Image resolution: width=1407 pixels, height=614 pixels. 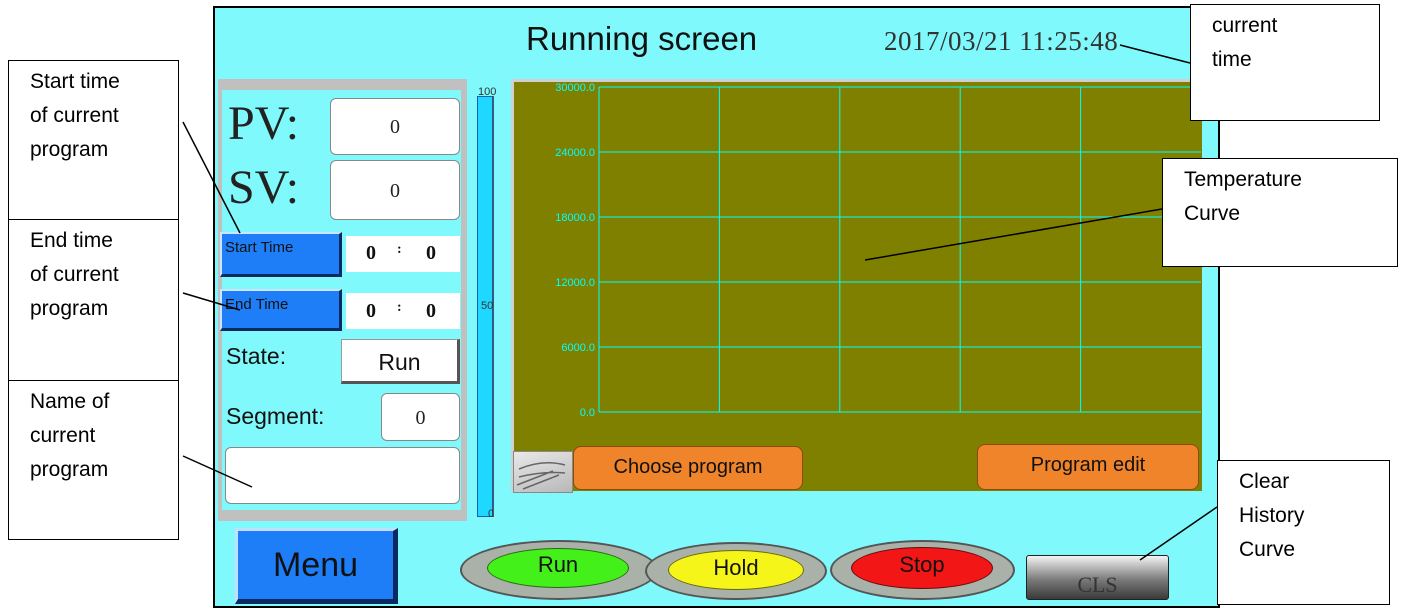 What do you see at coordinates (431, 253) in the screenshot?
I see `start-time-minute: 0` at bounding box center [431, 253].